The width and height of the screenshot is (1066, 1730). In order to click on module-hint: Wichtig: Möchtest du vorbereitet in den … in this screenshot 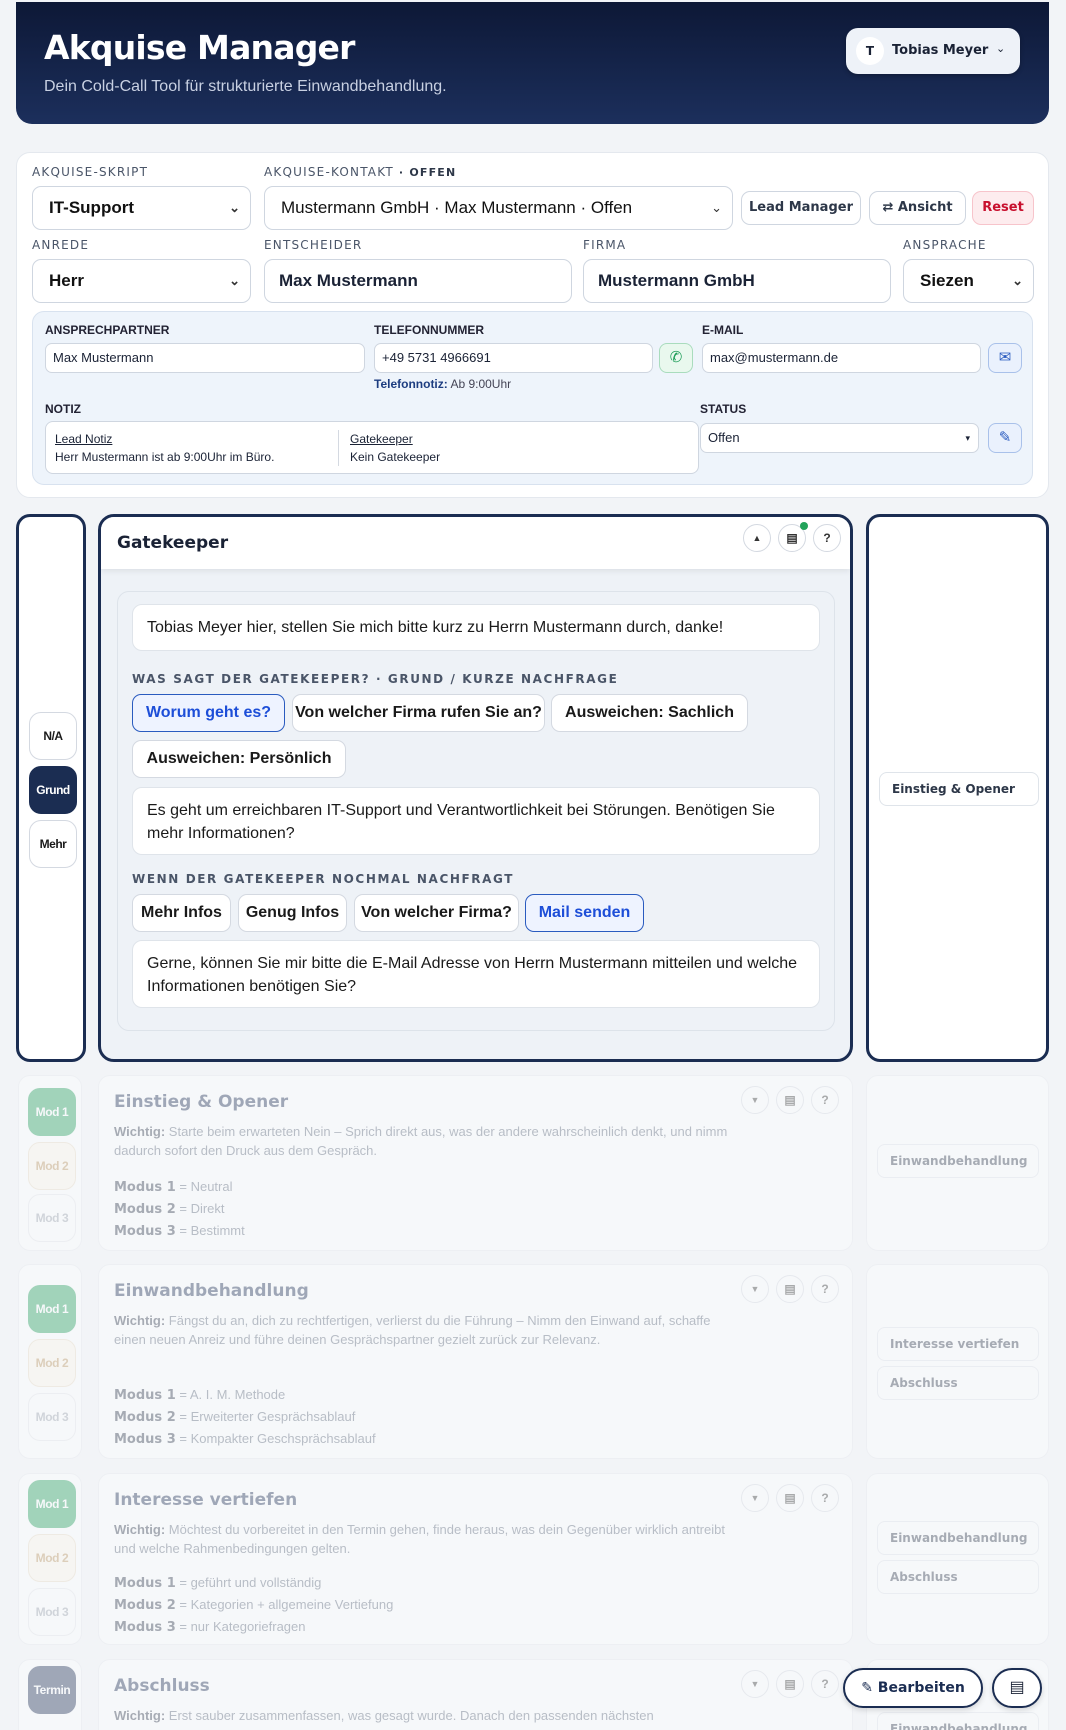, I will do `click(419, 1539)`.